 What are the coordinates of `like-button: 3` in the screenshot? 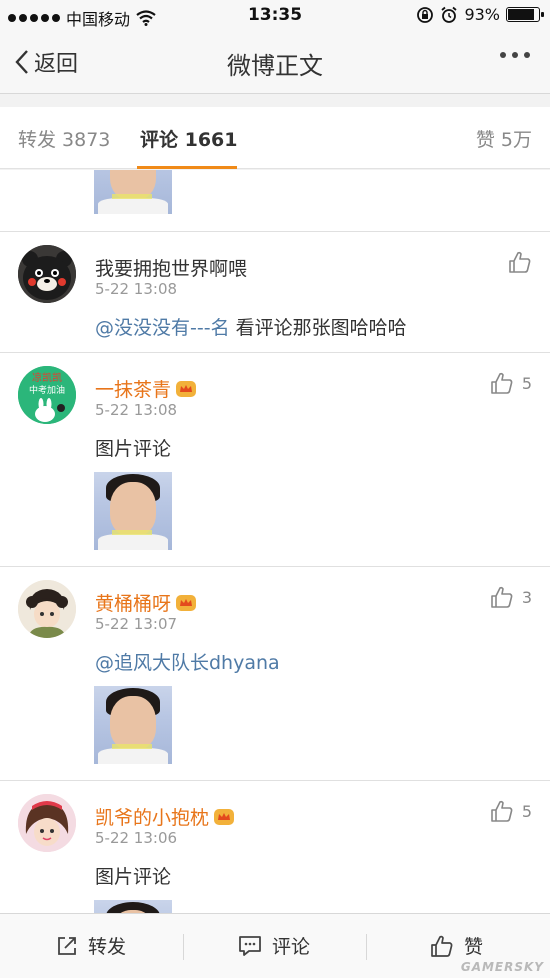 It's located at (511, 597).